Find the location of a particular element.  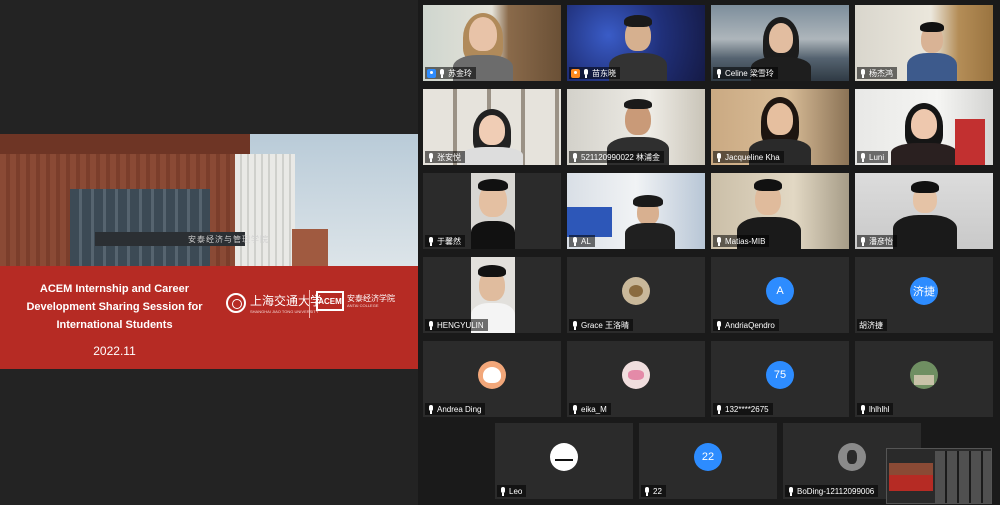

participant-tile: Luni is located at coordinates (924, 127).